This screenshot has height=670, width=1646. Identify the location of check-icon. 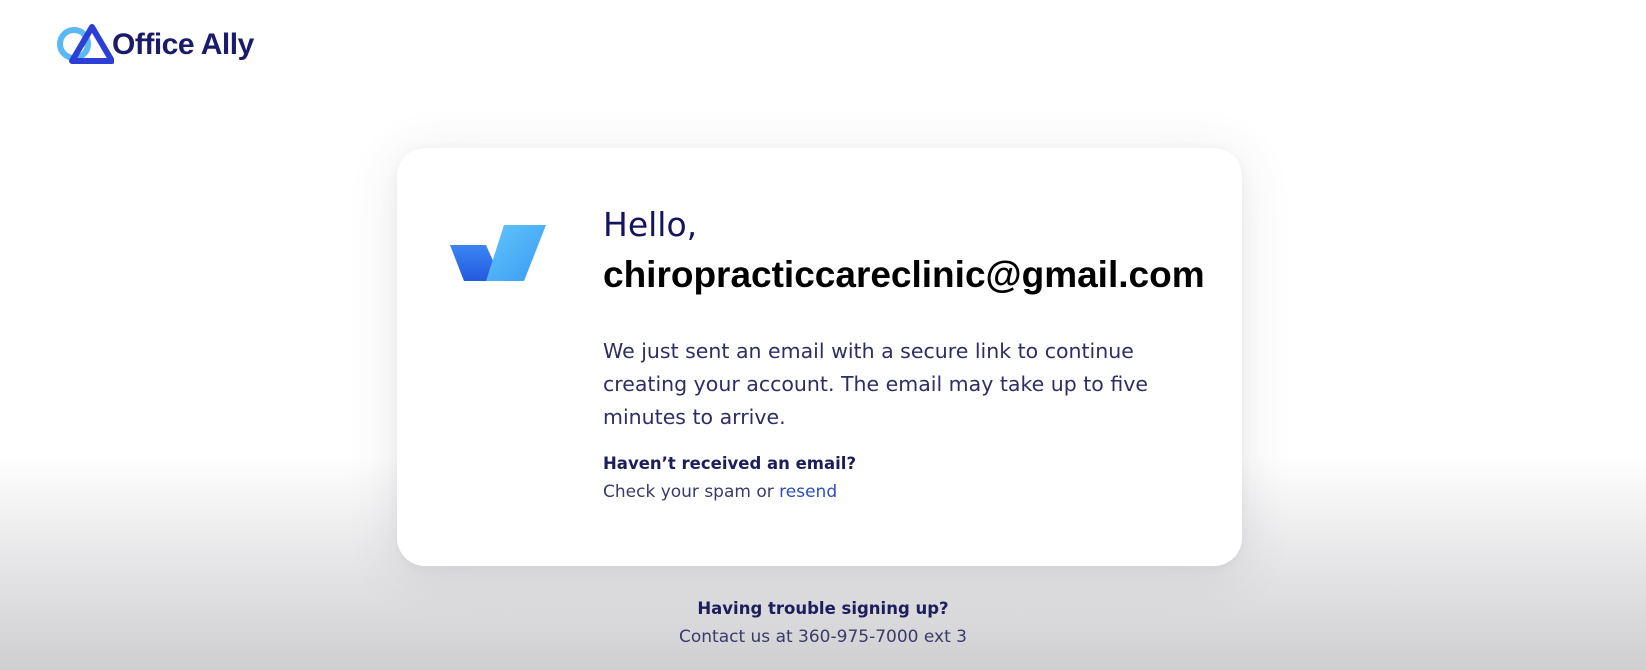
(498, 253).